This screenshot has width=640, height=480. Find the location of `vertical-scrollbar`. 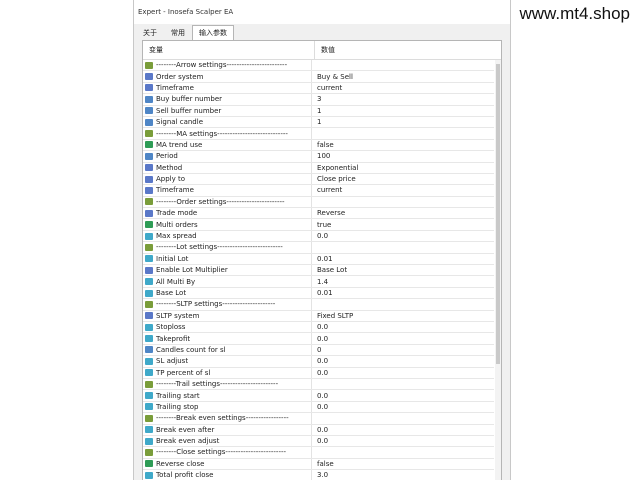

vertical-scrollbar is located at coordinates (498, 270).